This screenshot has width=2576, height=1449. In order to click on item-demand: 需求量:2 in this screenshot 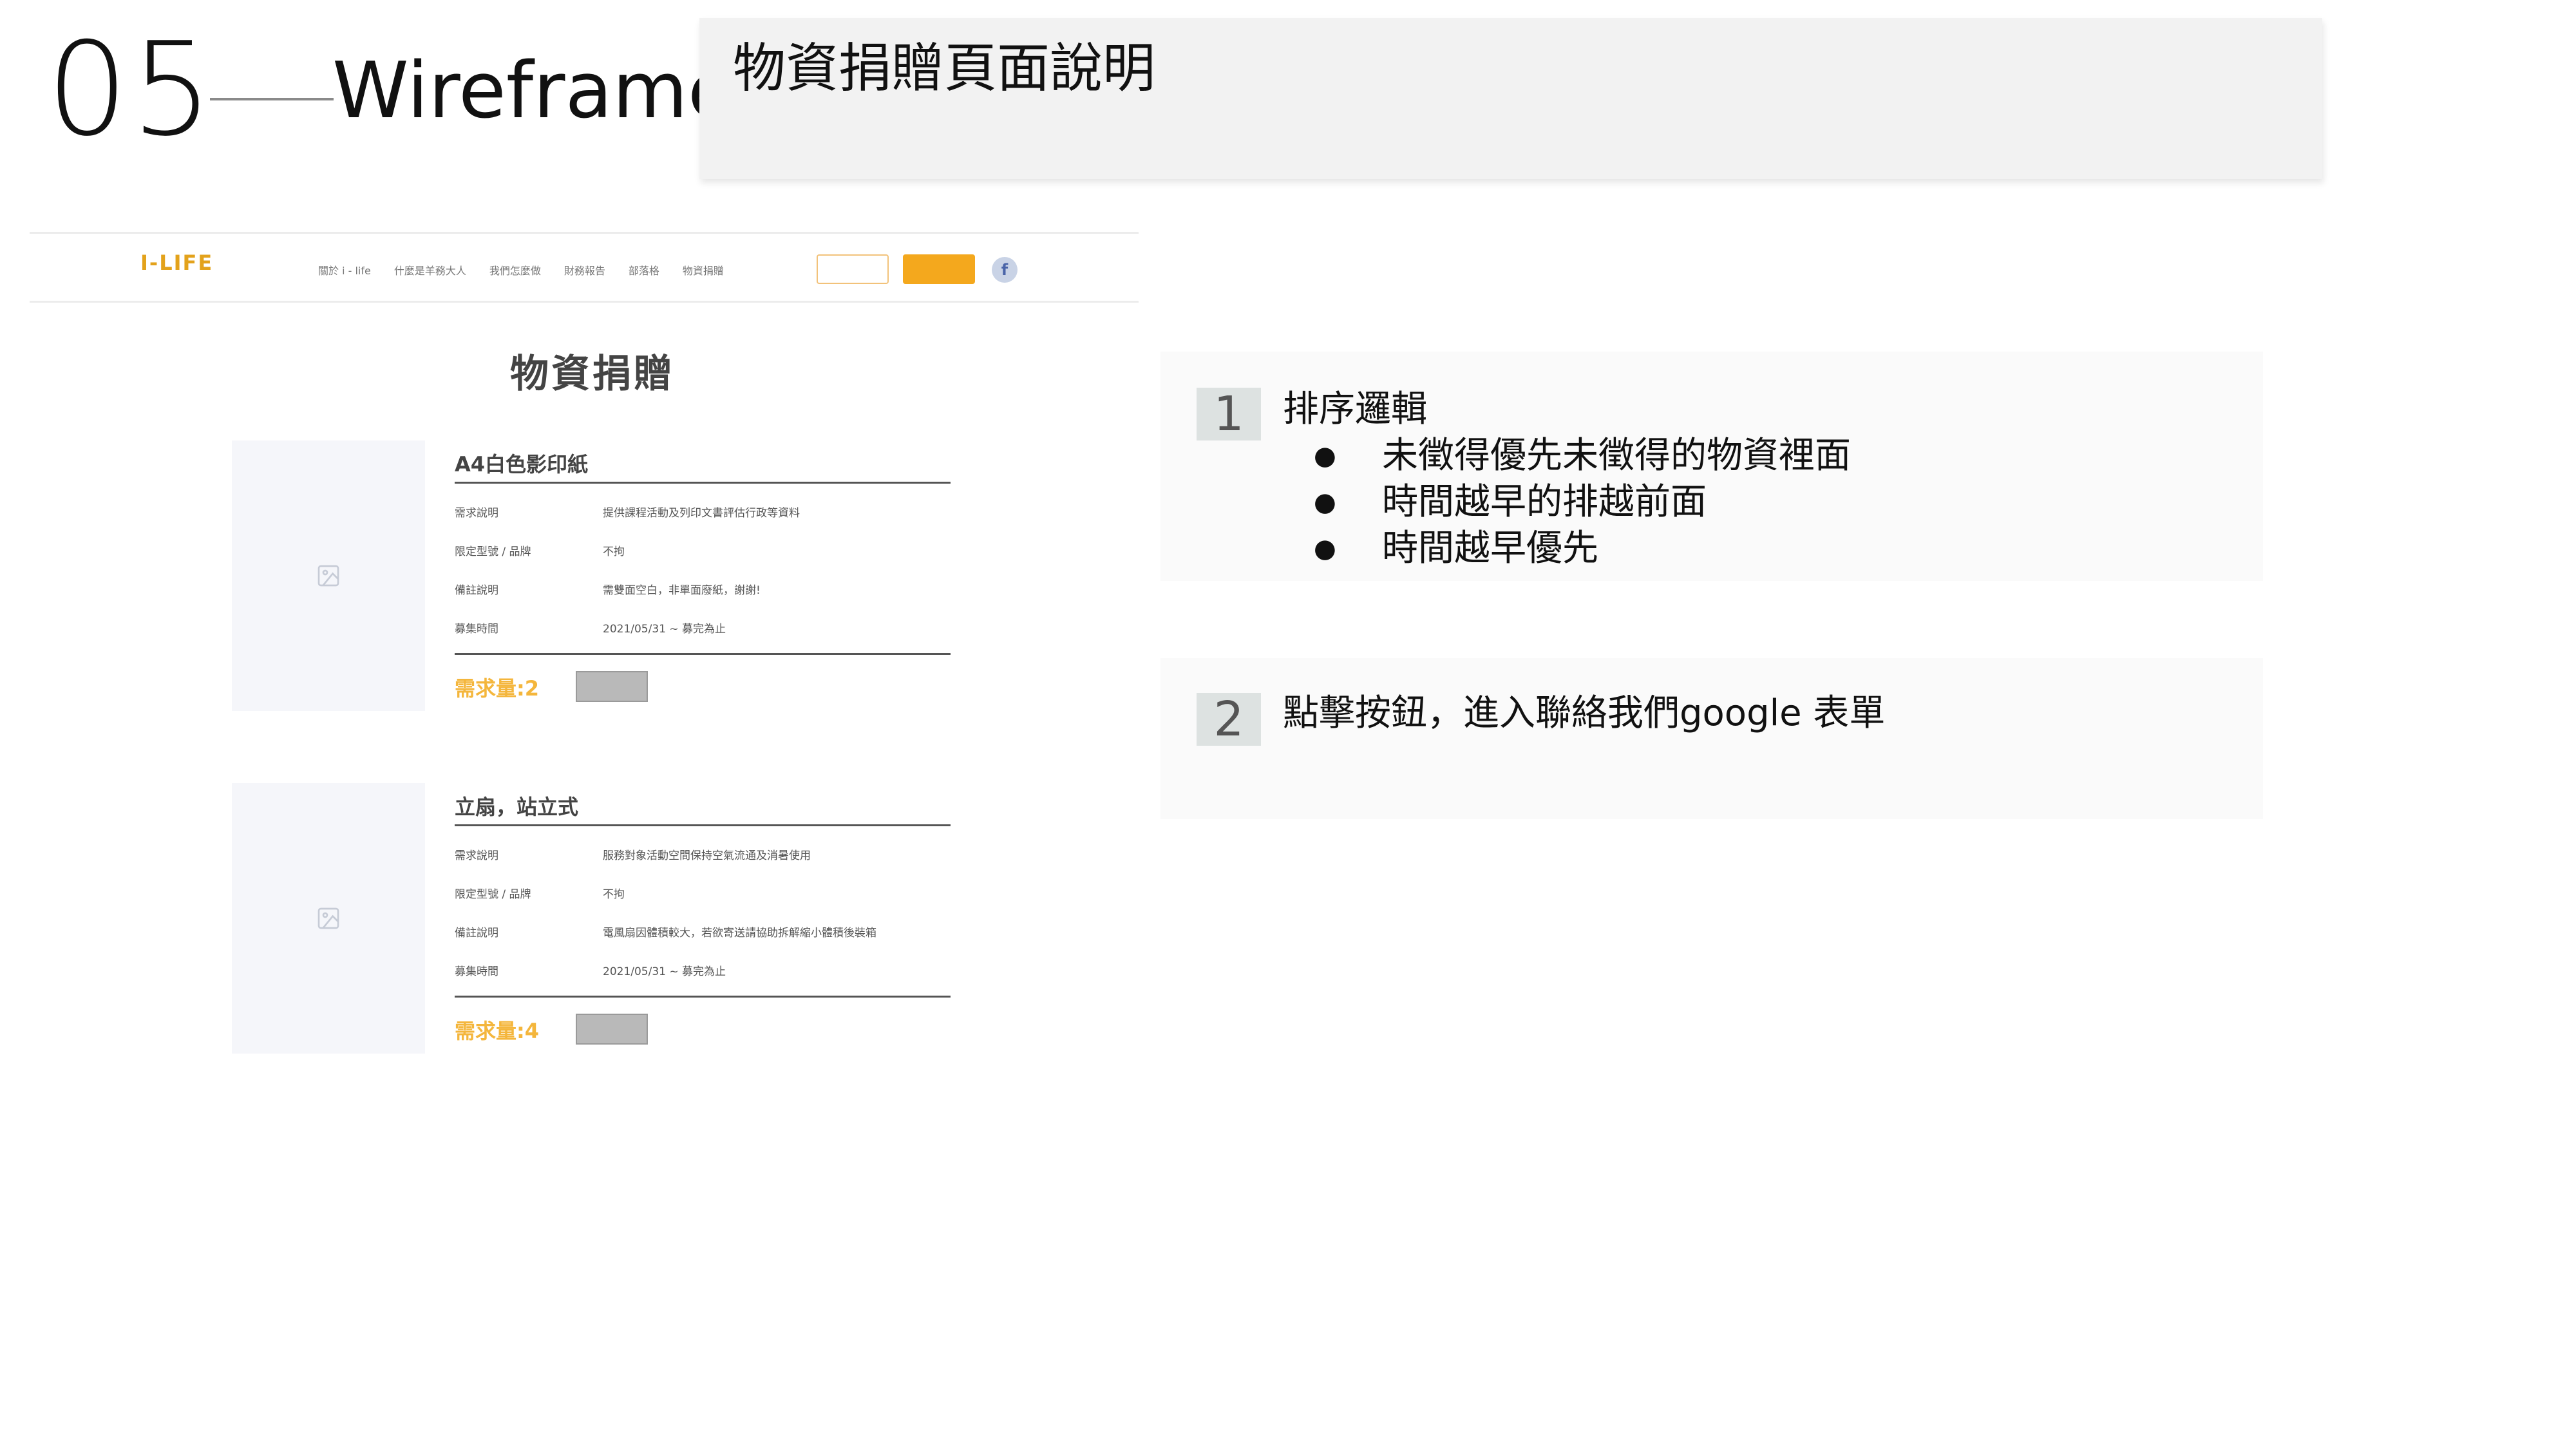, I will do `click(497, 688)`.